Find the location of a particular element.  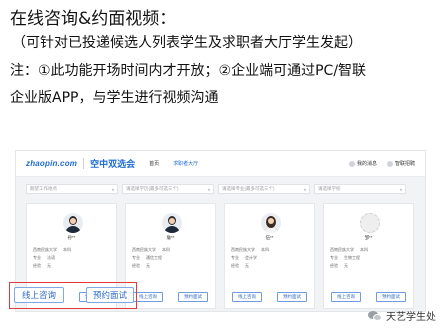

top-nav: zhaopin.com 空中双选会 首页 求职者大厅 我的消息 智联招聘 is located at coordinates (220, 164).